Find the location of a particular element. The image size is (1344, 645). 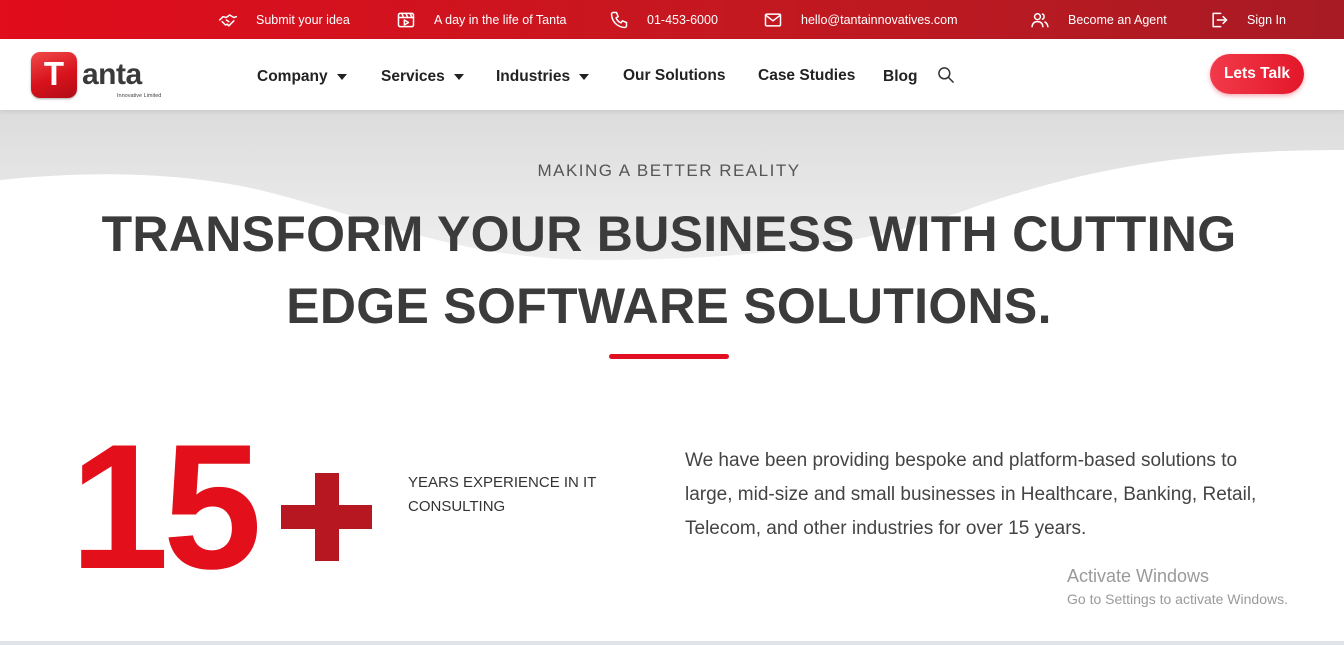

nav-company-label: Company is located at coordinates (292, 76).